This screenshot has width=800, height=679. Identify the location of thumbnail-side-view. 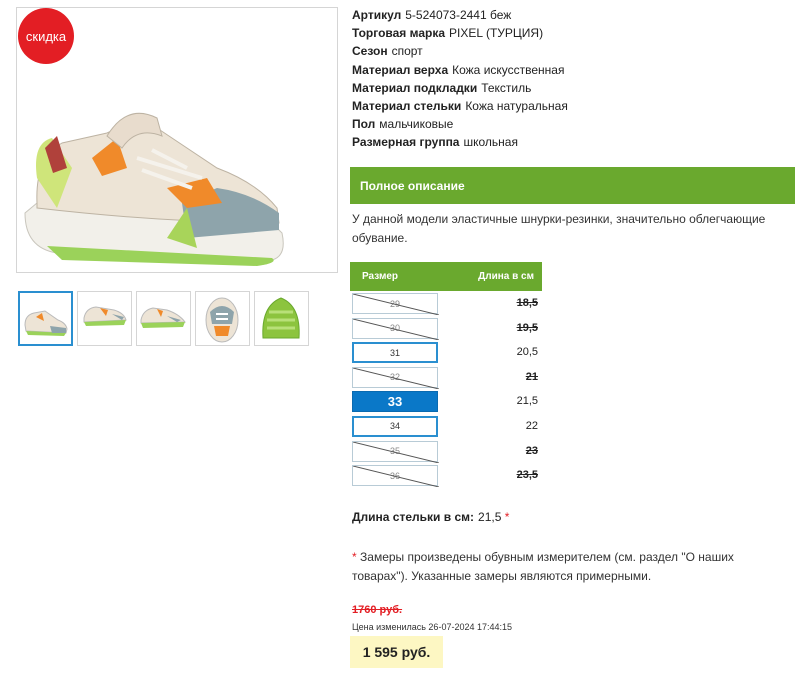
(45, 318).